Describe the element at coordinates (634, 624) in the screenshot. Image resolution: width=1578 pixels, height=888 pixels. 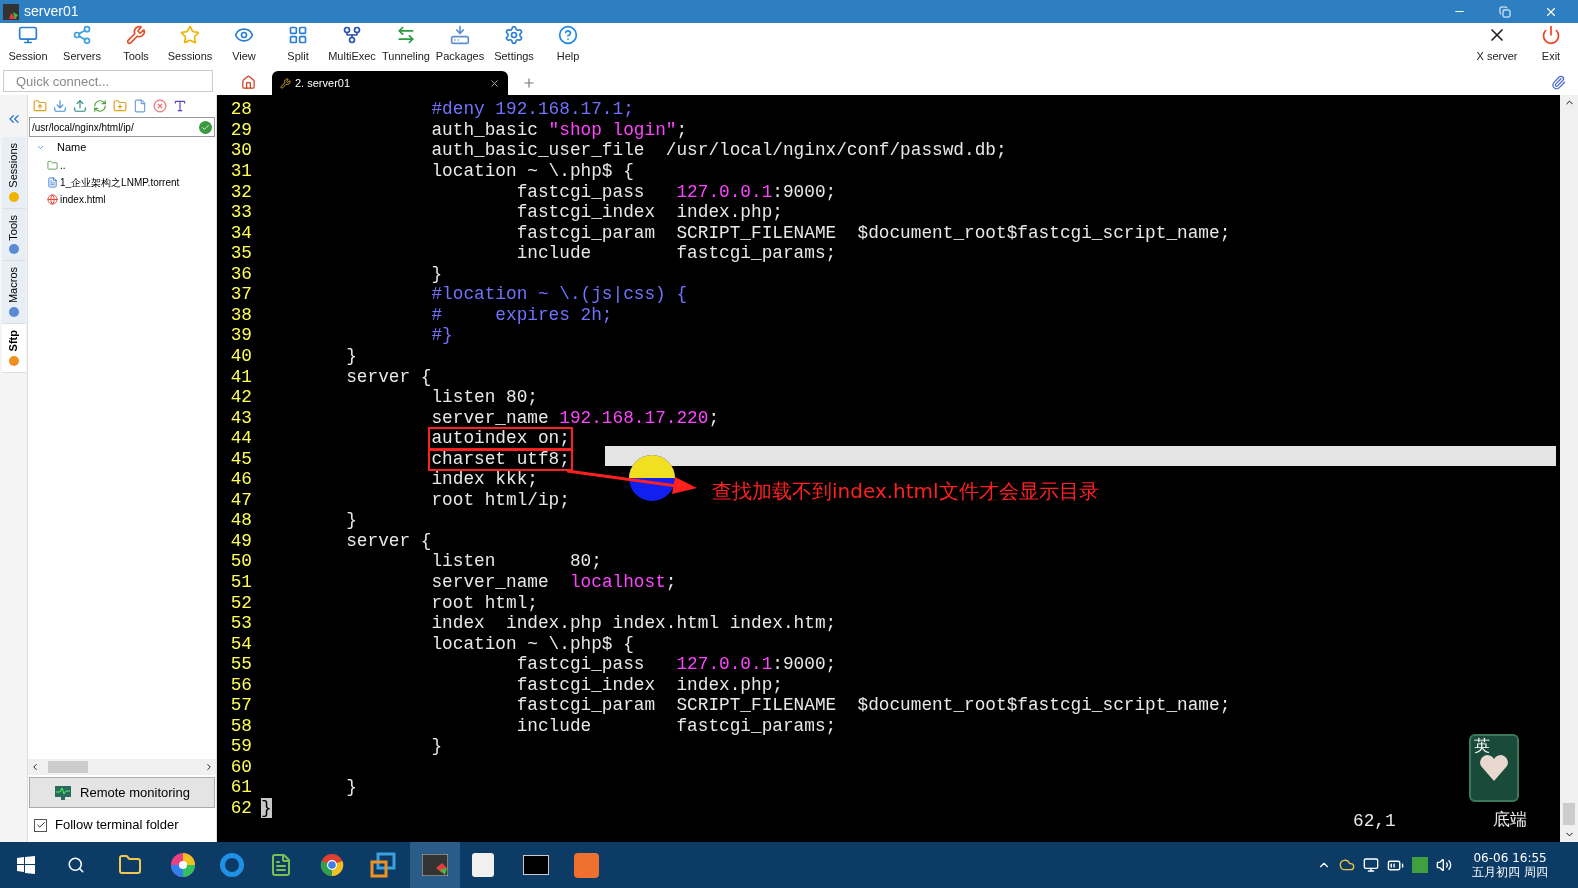
I see `code-line: index index.php index.html index.htm;` at that location.